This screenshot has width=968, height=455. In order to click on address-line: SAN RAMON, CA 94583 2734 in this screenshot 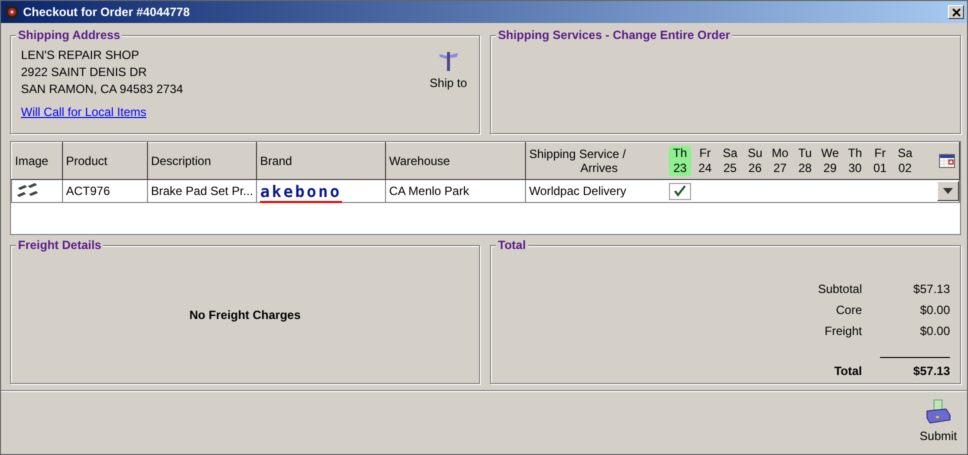, I will do `click(102, 89)`.